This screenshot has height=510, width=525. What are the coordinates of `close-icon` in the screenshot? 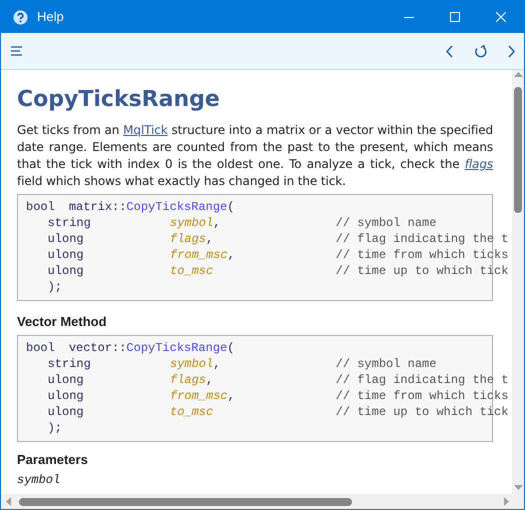 It's located at (501, 17).